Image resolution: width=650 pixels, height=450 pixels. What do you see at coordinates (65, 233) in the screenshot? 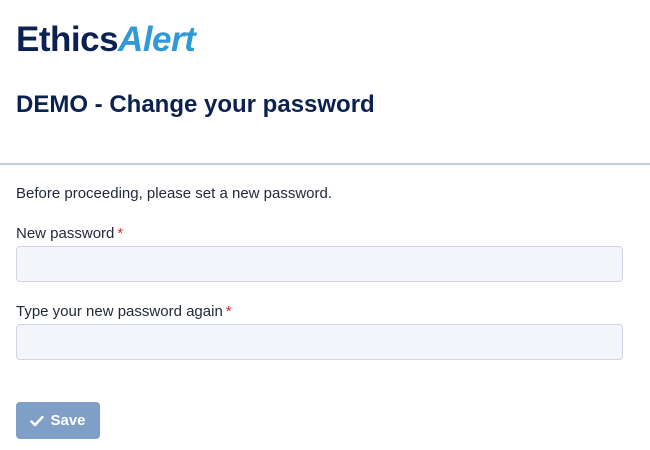
I see `new-password-label-text: New password` at bounding box center [65, 233].